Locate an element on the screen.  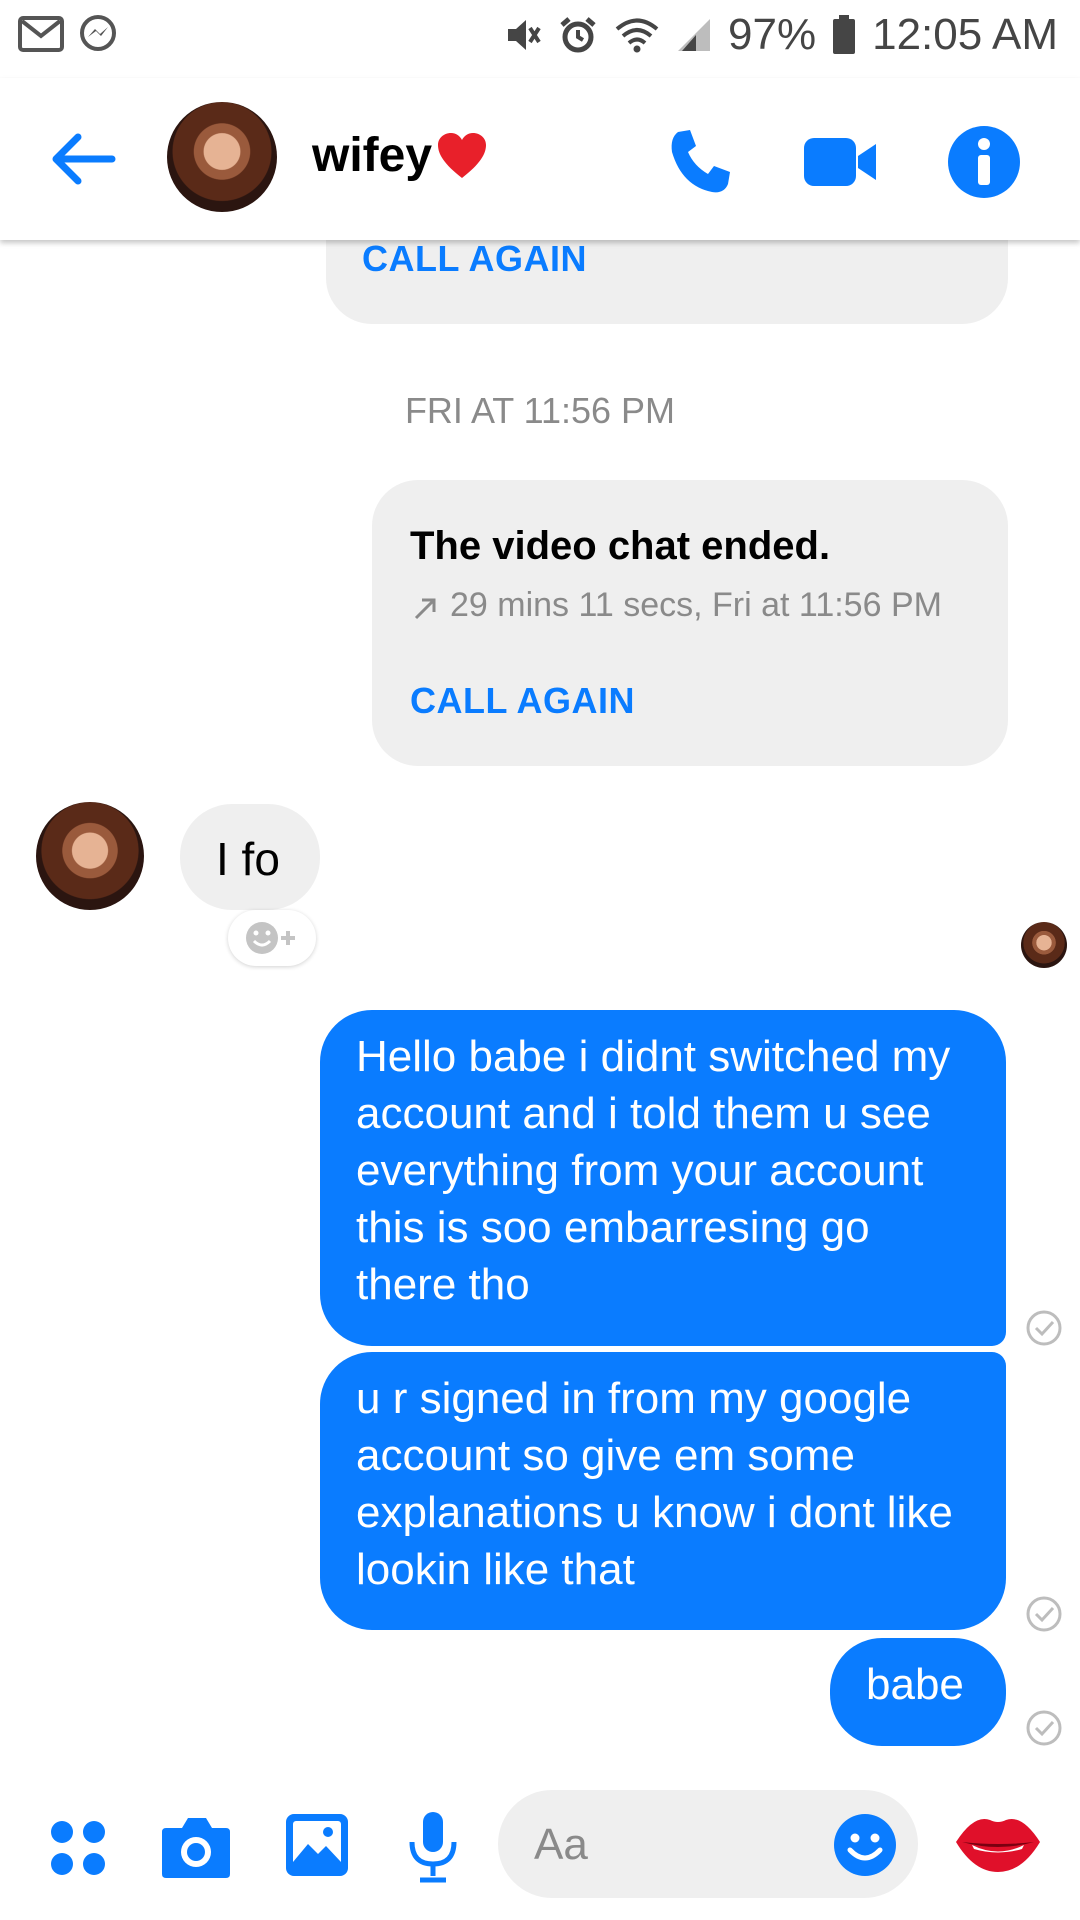
mute-icon is located at coordinates (524, 35).